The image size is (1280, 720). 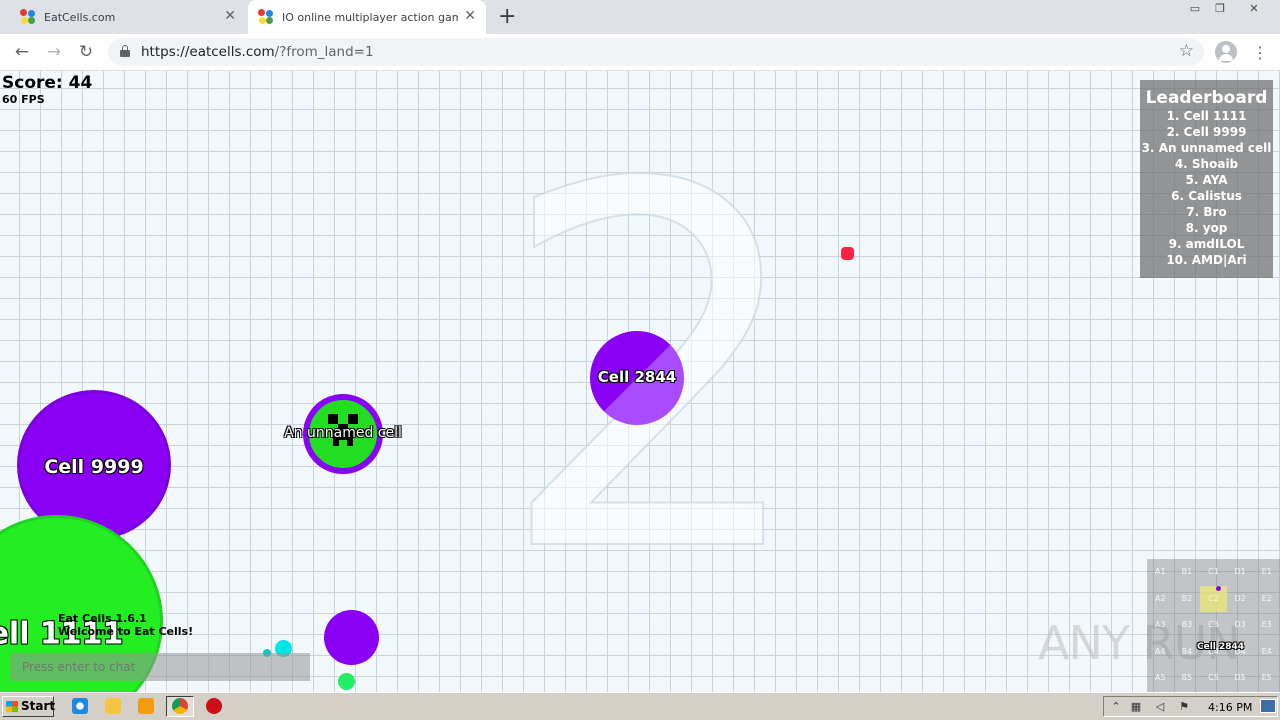 What do you see at coordinates (28, 706) in the screenshot?
I see `start-button: Start` at bounding box center [28, 706].